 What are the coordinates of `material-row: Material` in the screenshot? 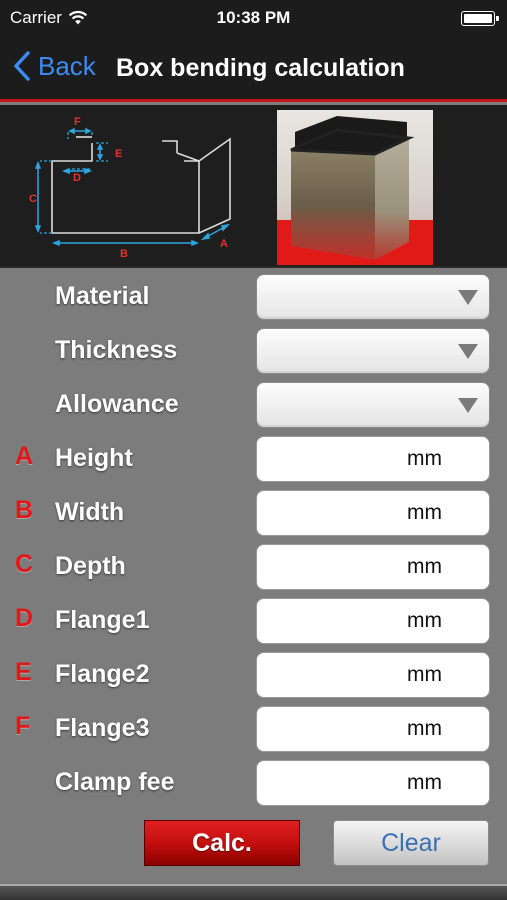 It's located at (253, 295).